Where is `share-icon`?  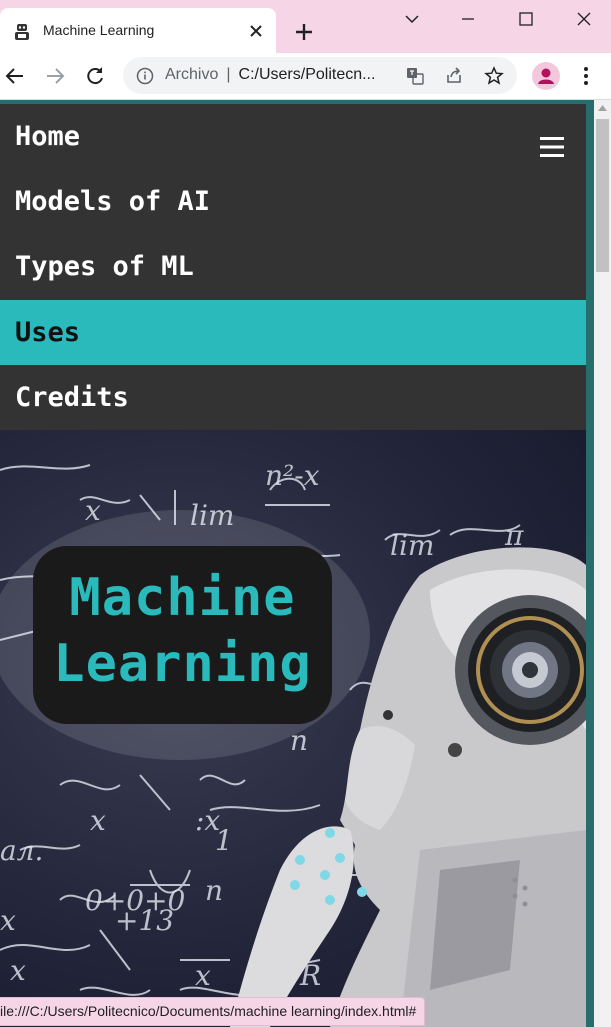 share-icon is located at coordinates (454, 76).